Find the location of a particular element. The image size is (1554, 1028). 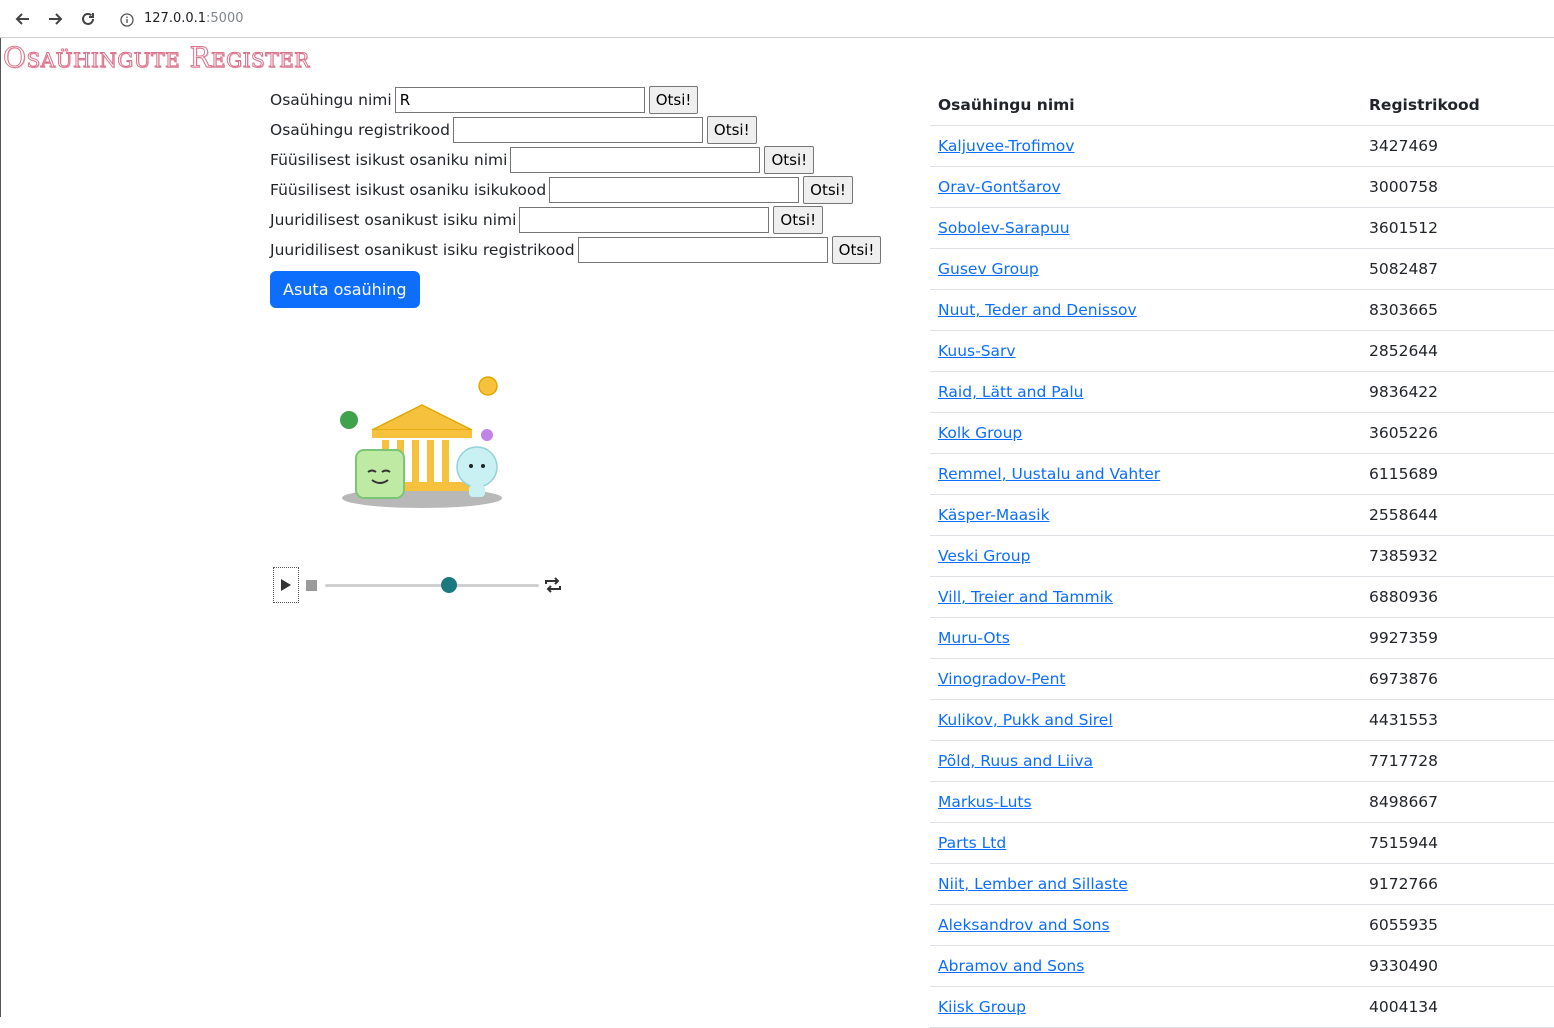

person-name-input is located at coordinates (635, 160).